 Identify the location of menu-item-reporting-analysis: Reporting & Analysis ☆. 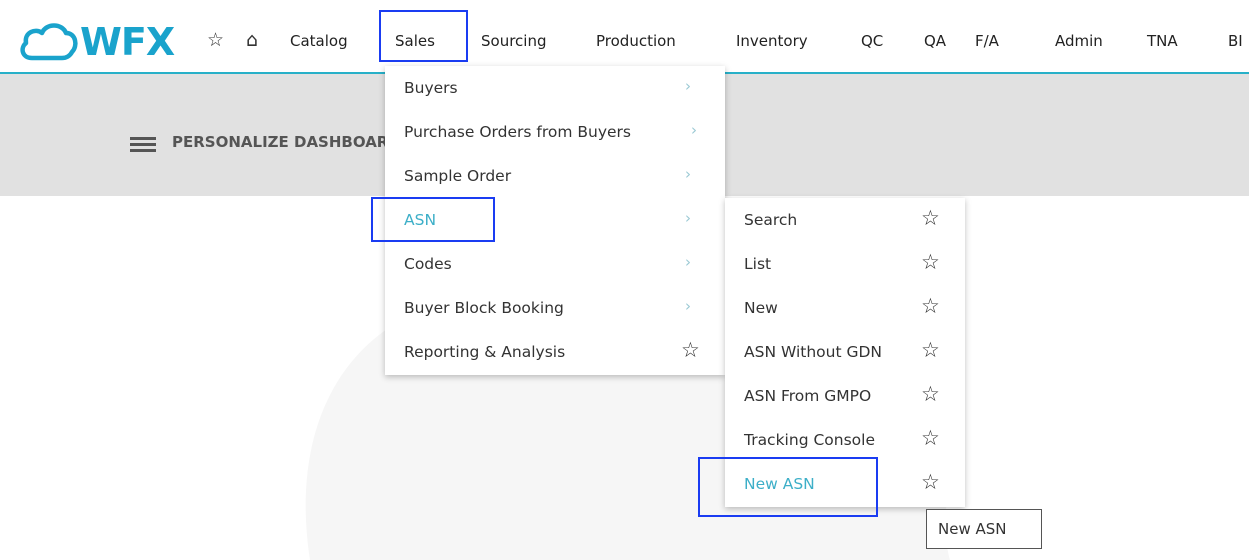
(555, 352).